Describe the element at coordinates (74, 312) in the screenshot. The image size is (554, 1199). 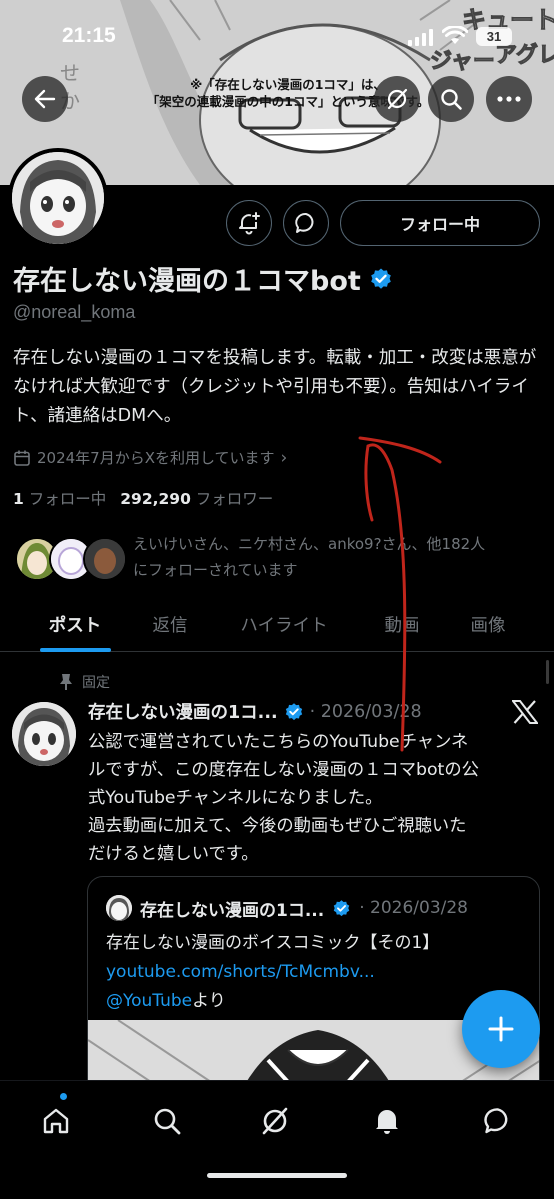
I see `profile-handle: @noreal_koma` at that location.